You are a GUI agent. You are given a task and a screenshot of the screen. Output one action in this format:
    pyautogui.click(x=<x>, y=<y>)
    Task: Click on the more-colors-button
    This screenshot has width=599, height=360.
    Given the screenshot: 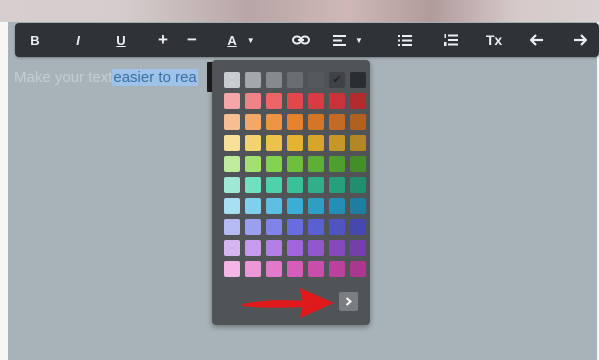 What is the action you would take?
    pyautogui.click(x=348, y=301)
    